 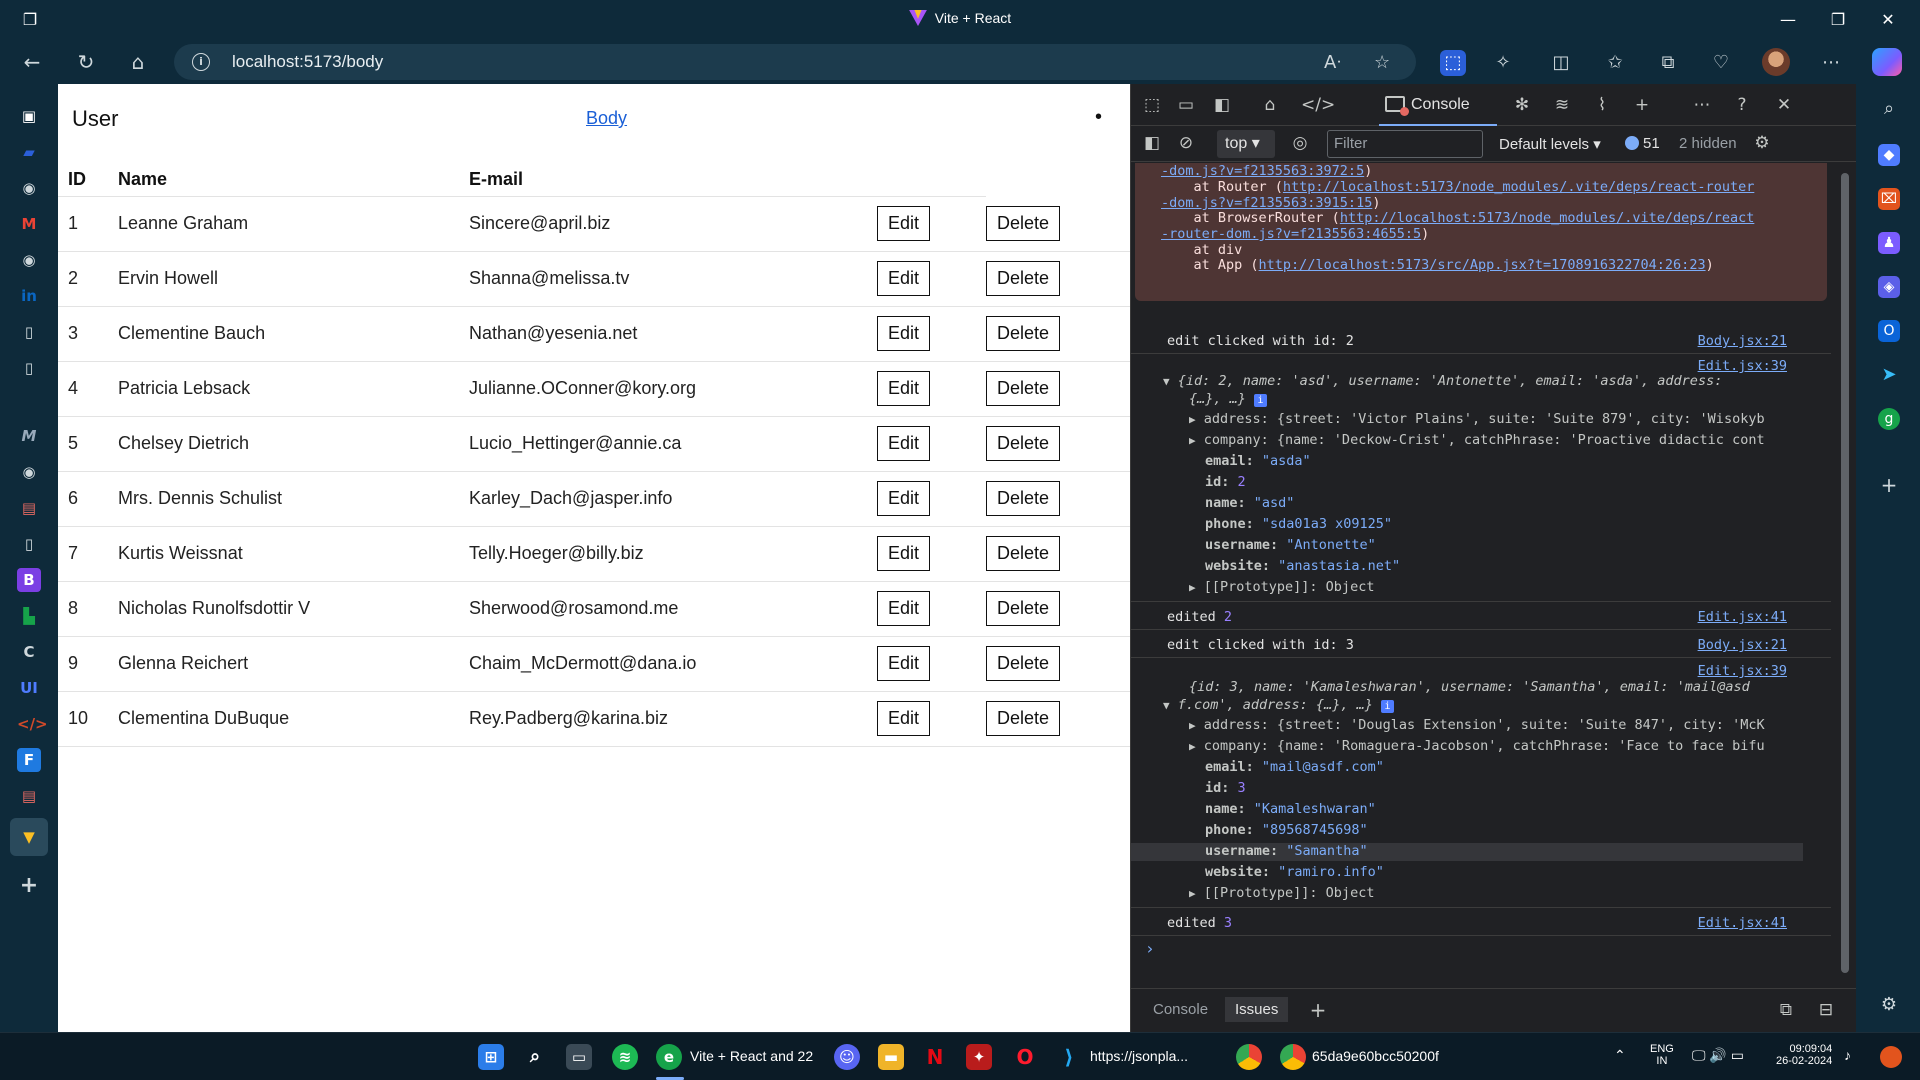 I want to click on issues-counter: 51, so click(x=1642, y=143).